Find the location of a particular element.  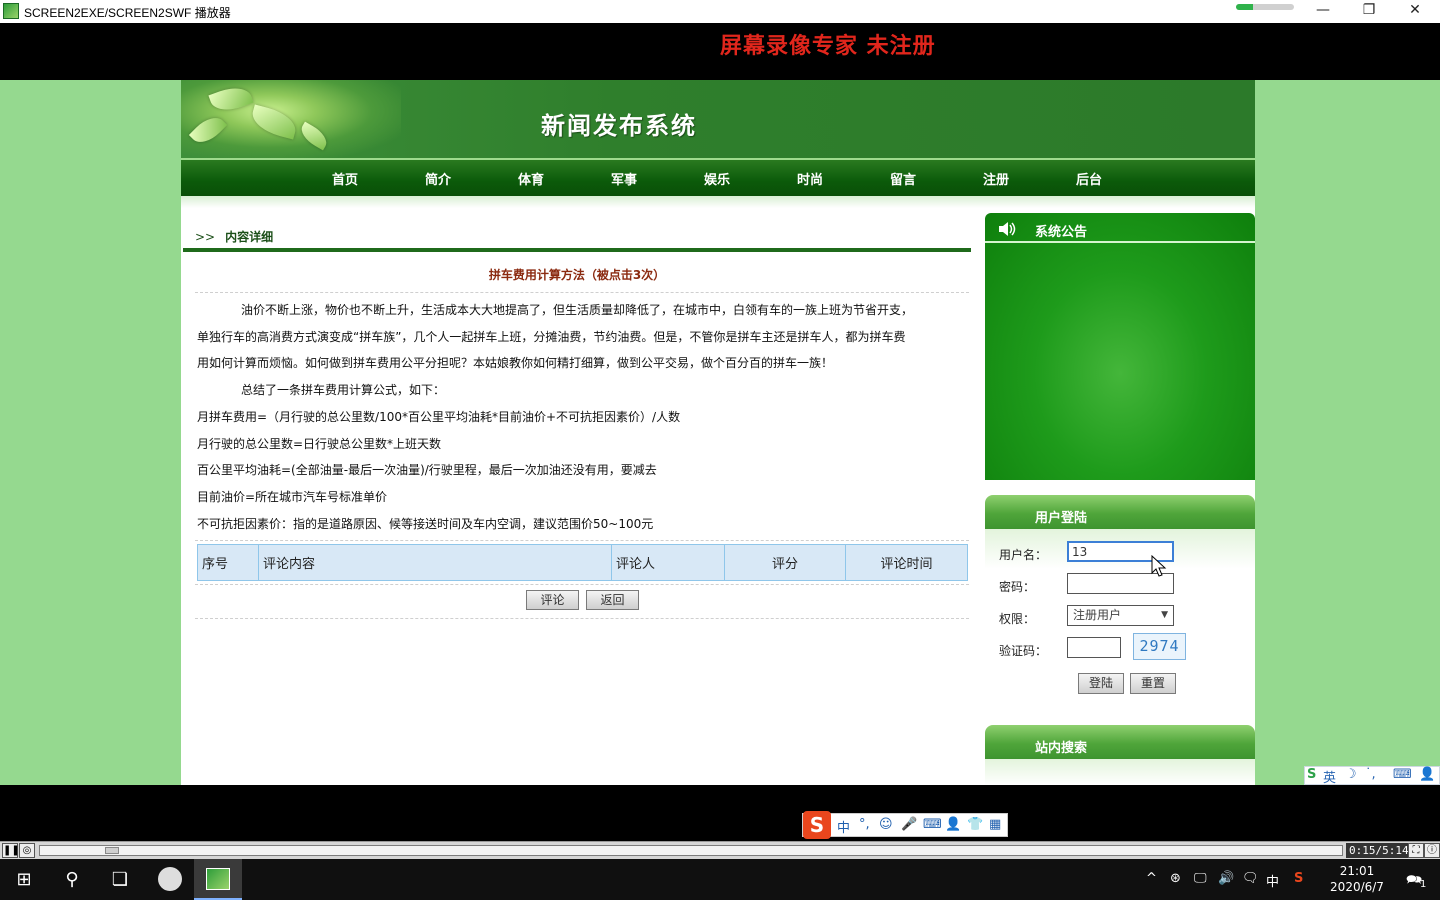

breadcrumb-label: 内容详细 is located at coordinates (249, 237).